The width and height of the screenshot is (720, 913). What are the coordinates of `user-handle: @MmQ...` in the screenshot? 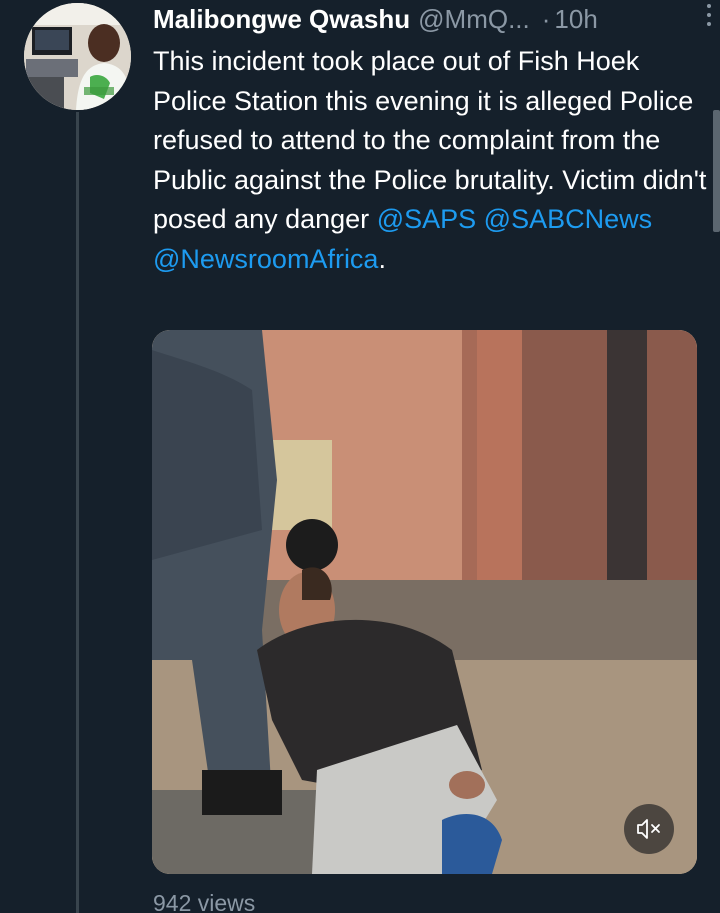 It's located at (474, 19).